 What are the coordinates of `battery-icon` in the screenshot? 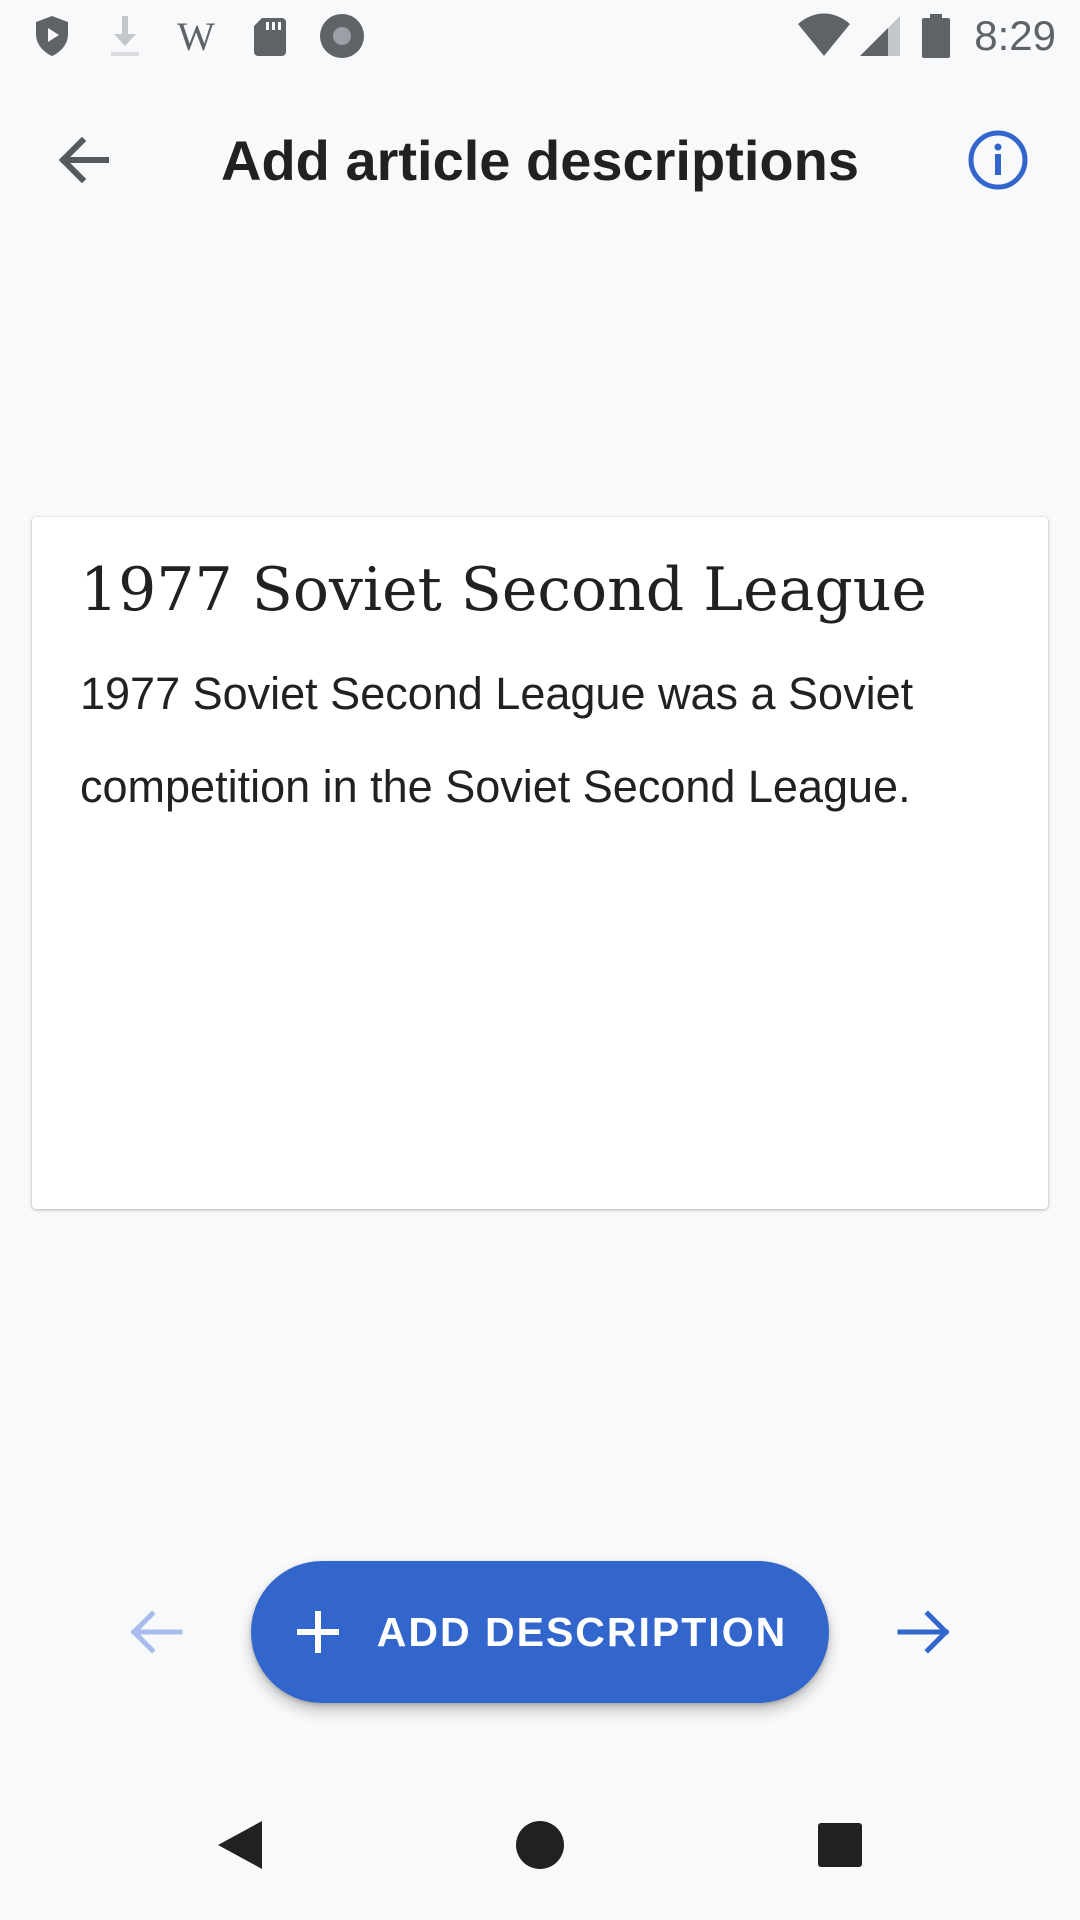 It's located at (936, 36).